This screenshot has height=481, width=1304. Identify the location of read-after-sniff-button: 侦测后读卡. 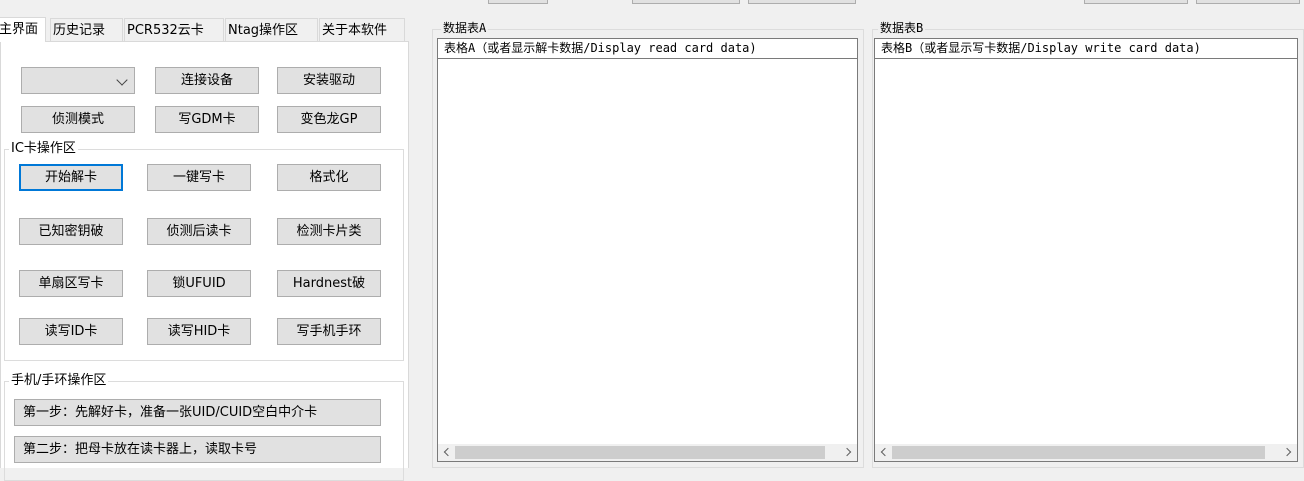
(199, 231).